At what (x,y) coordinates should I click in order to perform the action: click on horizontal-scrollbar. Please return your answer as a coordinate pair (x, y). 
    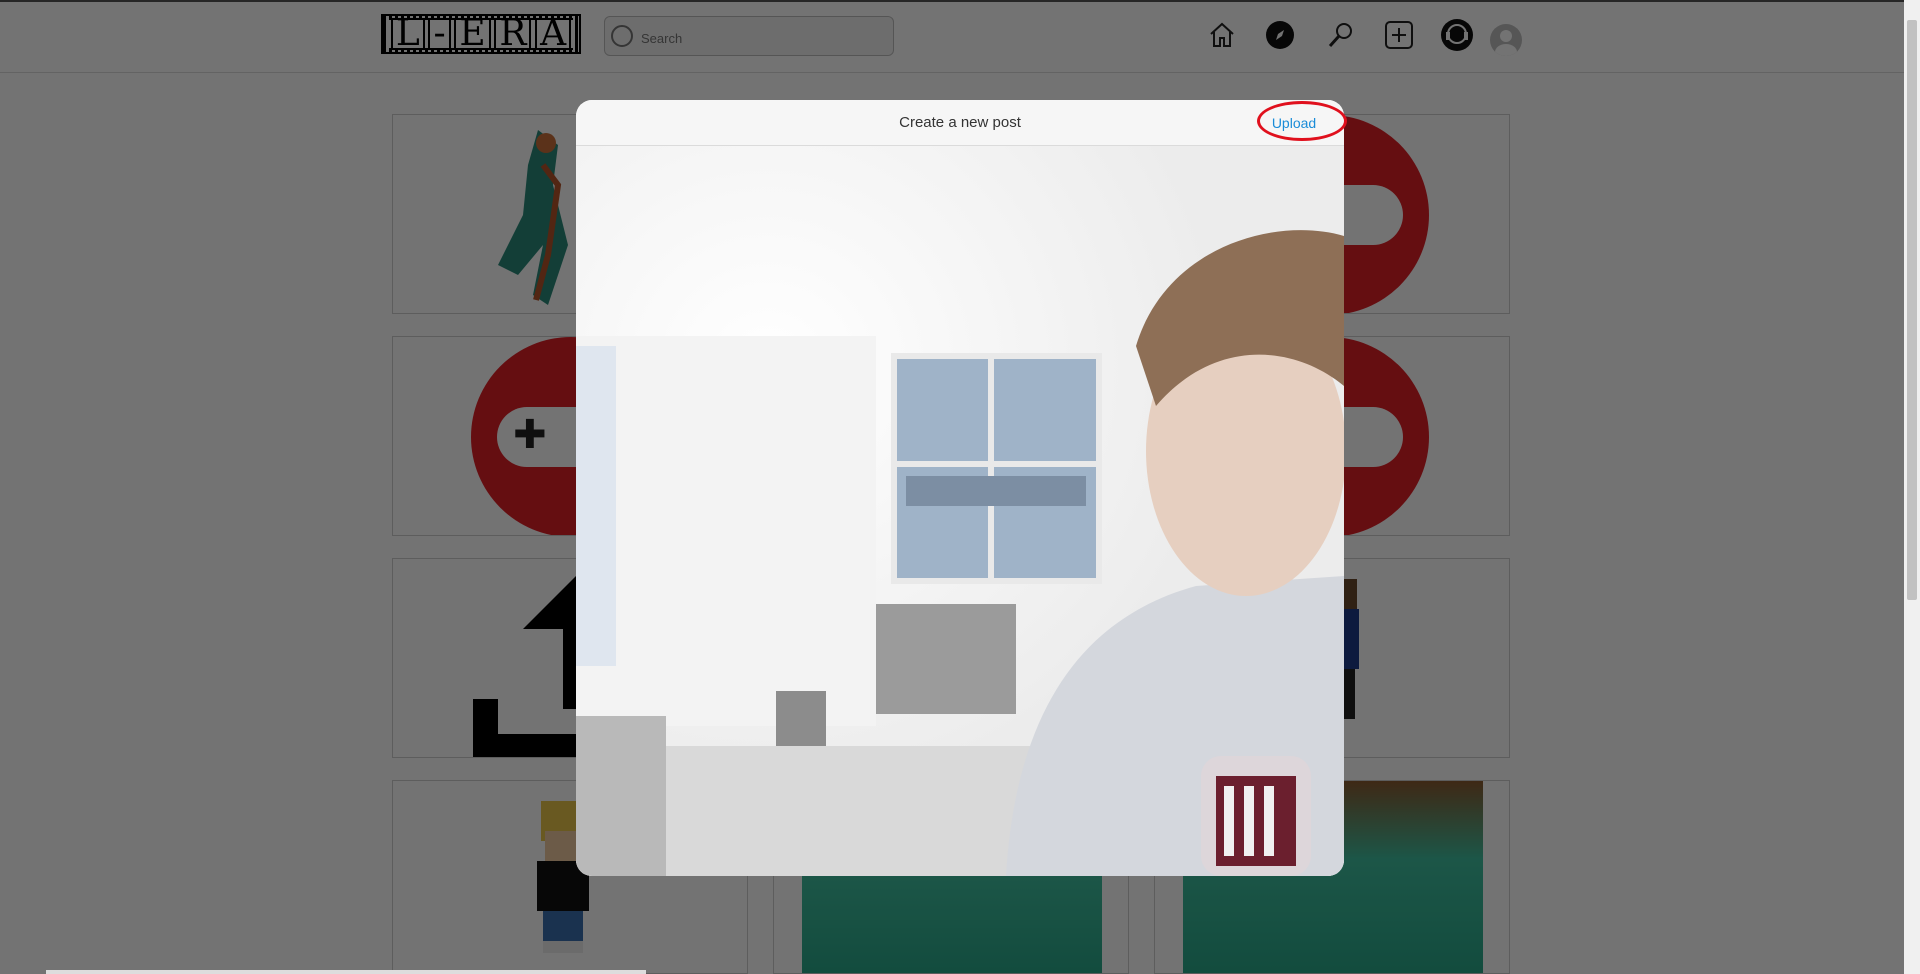
    Looking at the image, I should click on (346, 972).